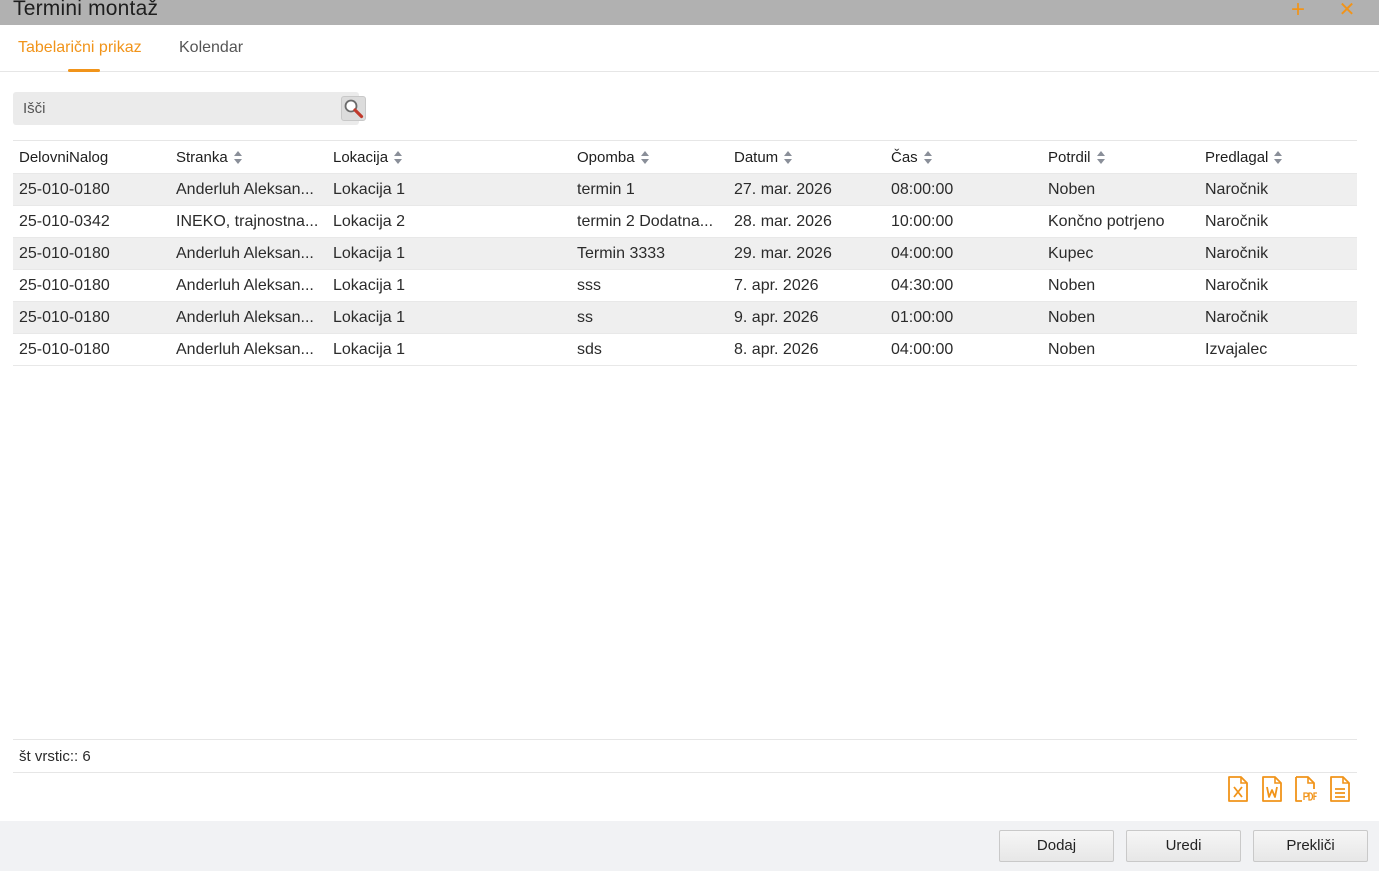 Image resolution: width=1379 pixels, height=871 pixels. I want to click on cell-potrdil: Končno potrjeno, so click(1106, 221).